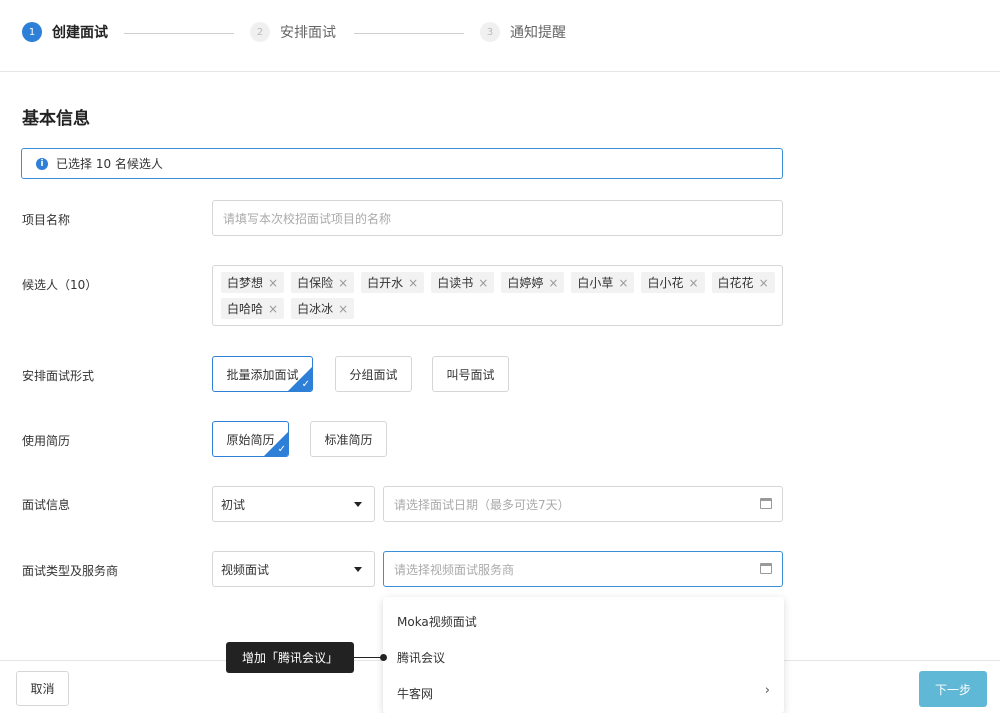 The image size is (1000, 713). What do you see at coordinates (437, 621) in the screenshot?
I see `dropdown-option-moka: Moka视频面试` at bounding box center [437, 621].